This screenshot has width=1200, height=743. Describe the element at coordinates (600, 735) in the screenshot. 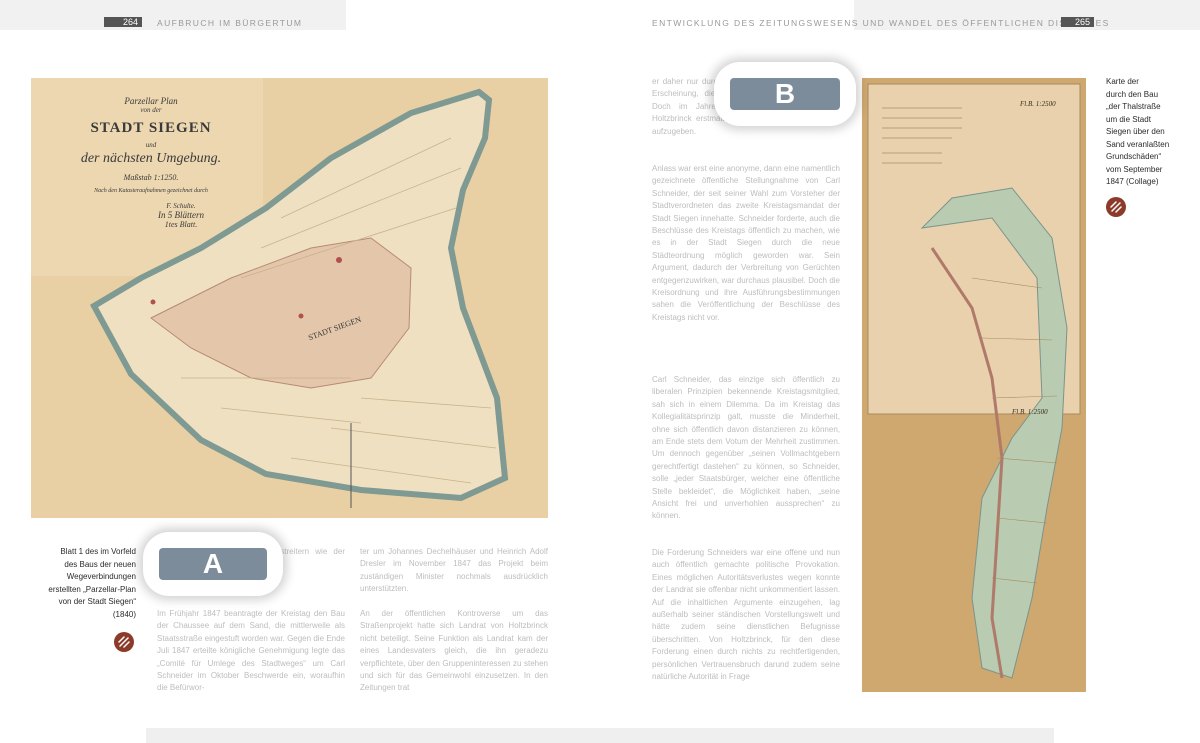

I see `footer-band` at that location.